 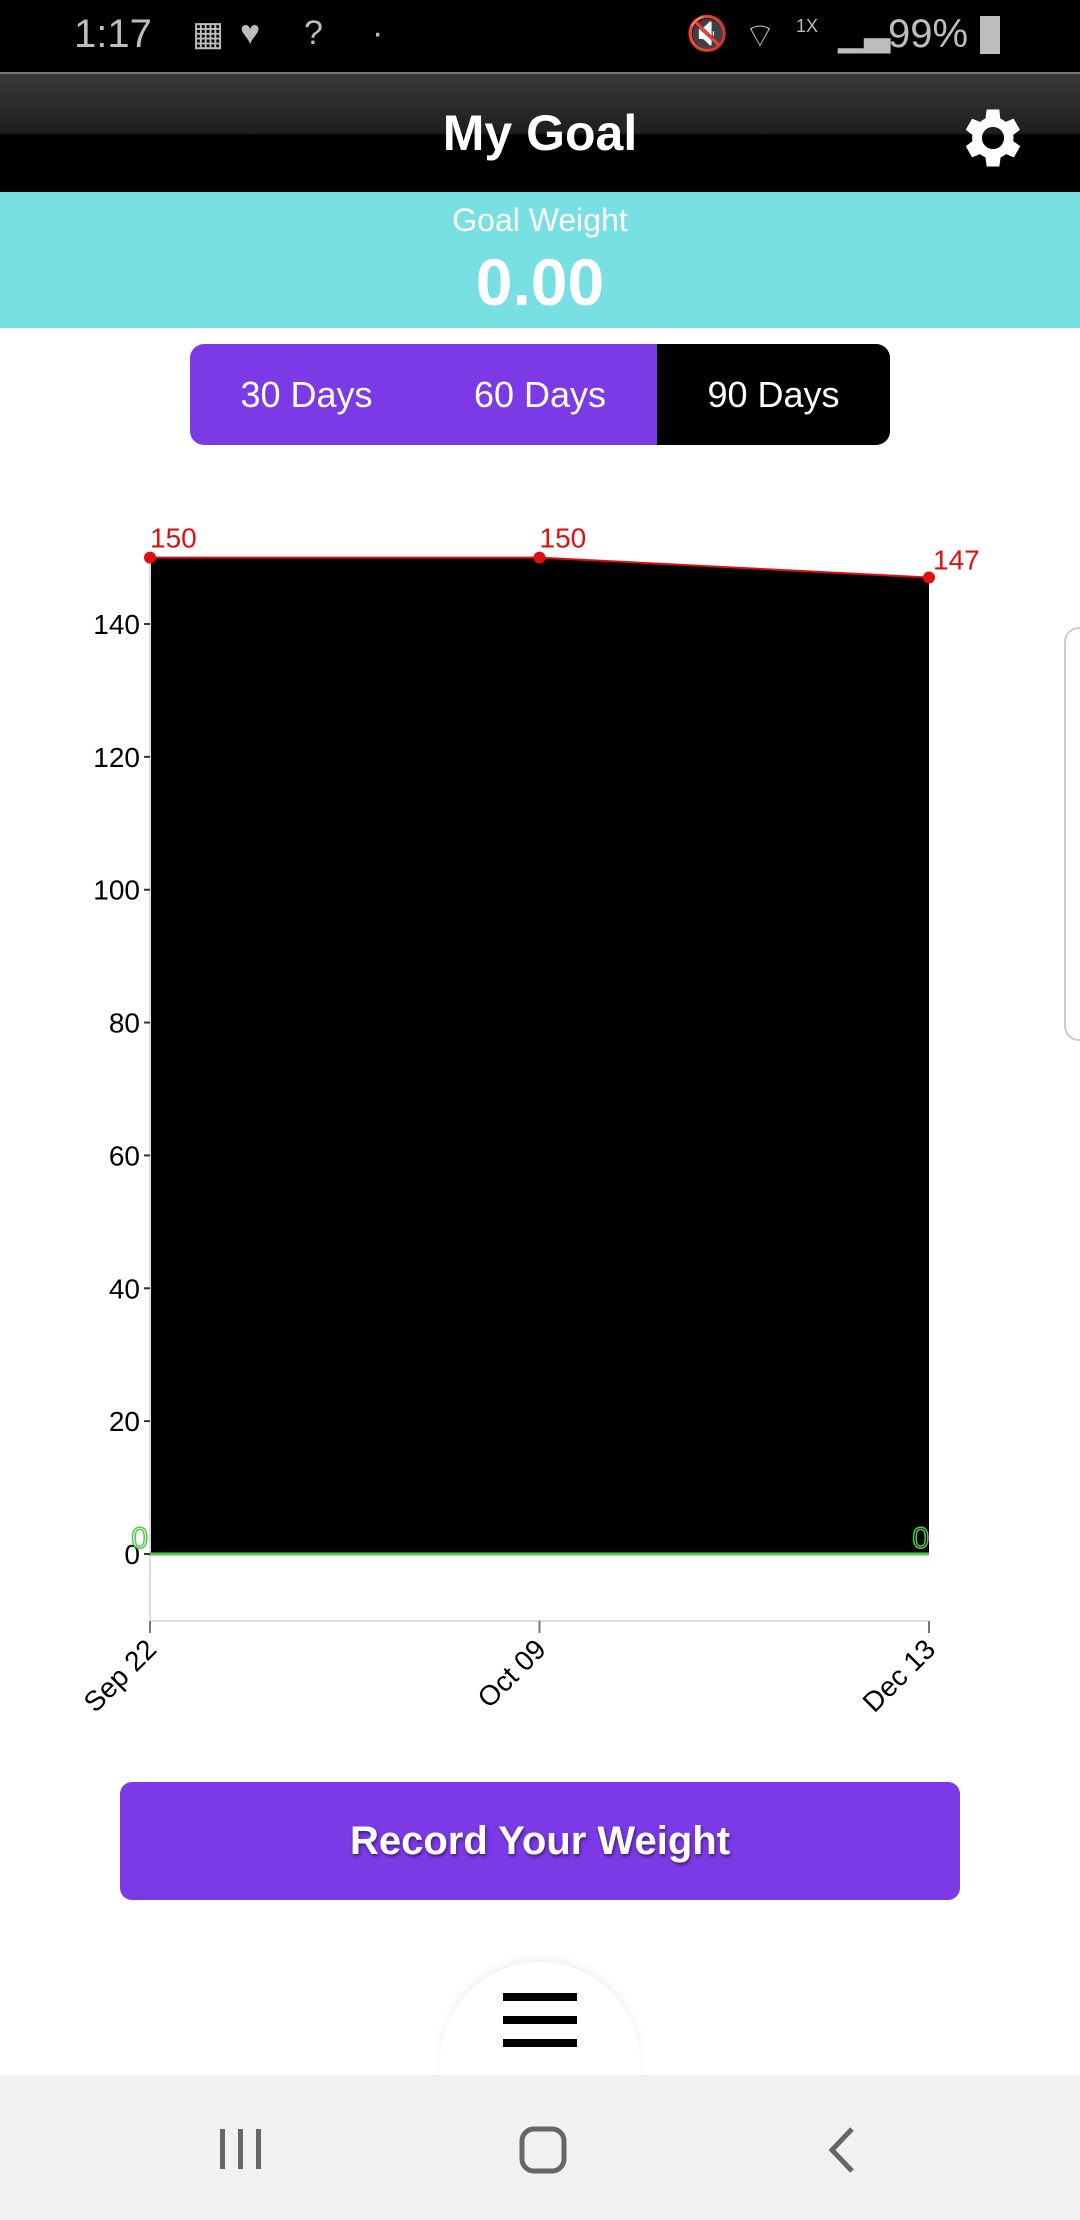 What do you see at coordinates (760, 36) in the screenshot?
I see `wifi-icon: ⌔` at bounding box center [760, 36].